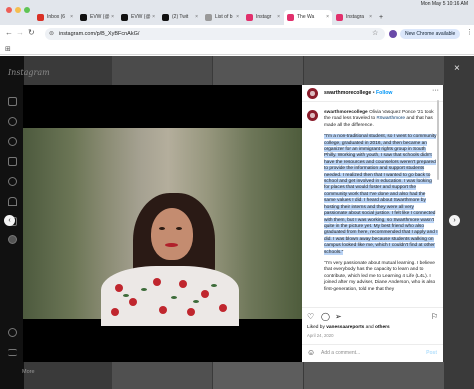 The width and height of the screenshot is (474, 389). Describe the element at coordinates (170, 296) in the screenshot. I see `photo-subject-blouse` at that location.